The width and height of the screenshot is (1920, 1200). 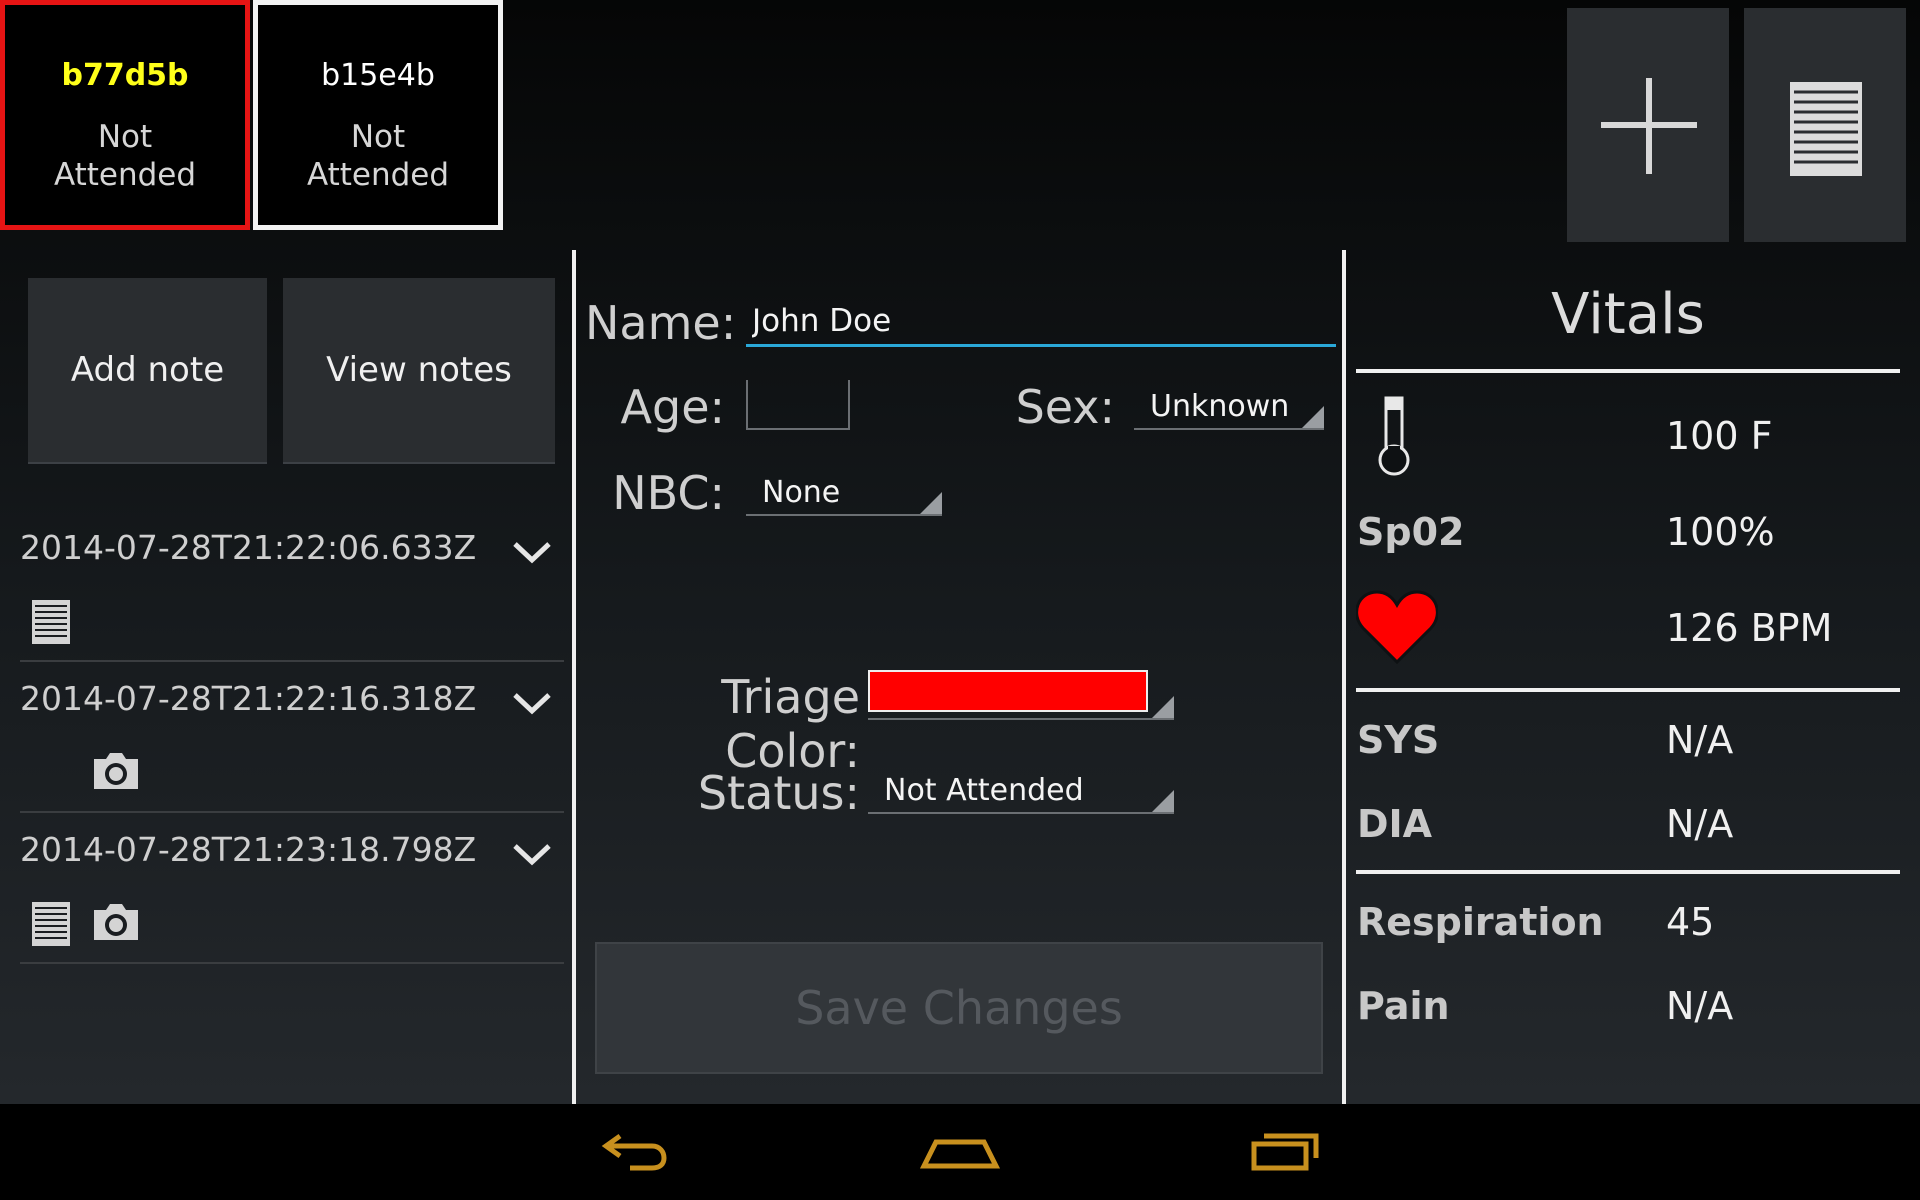 I want to click on add-patient-button, so click(x=1648, y=125).